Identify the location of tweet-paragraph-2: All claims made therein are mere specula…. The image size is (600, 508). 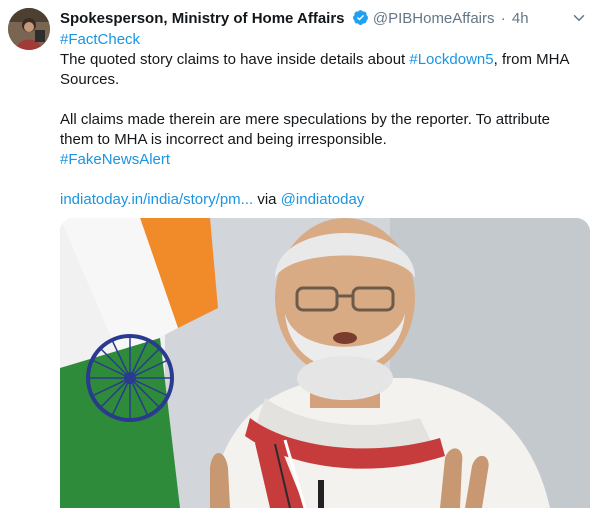
(305, 129).